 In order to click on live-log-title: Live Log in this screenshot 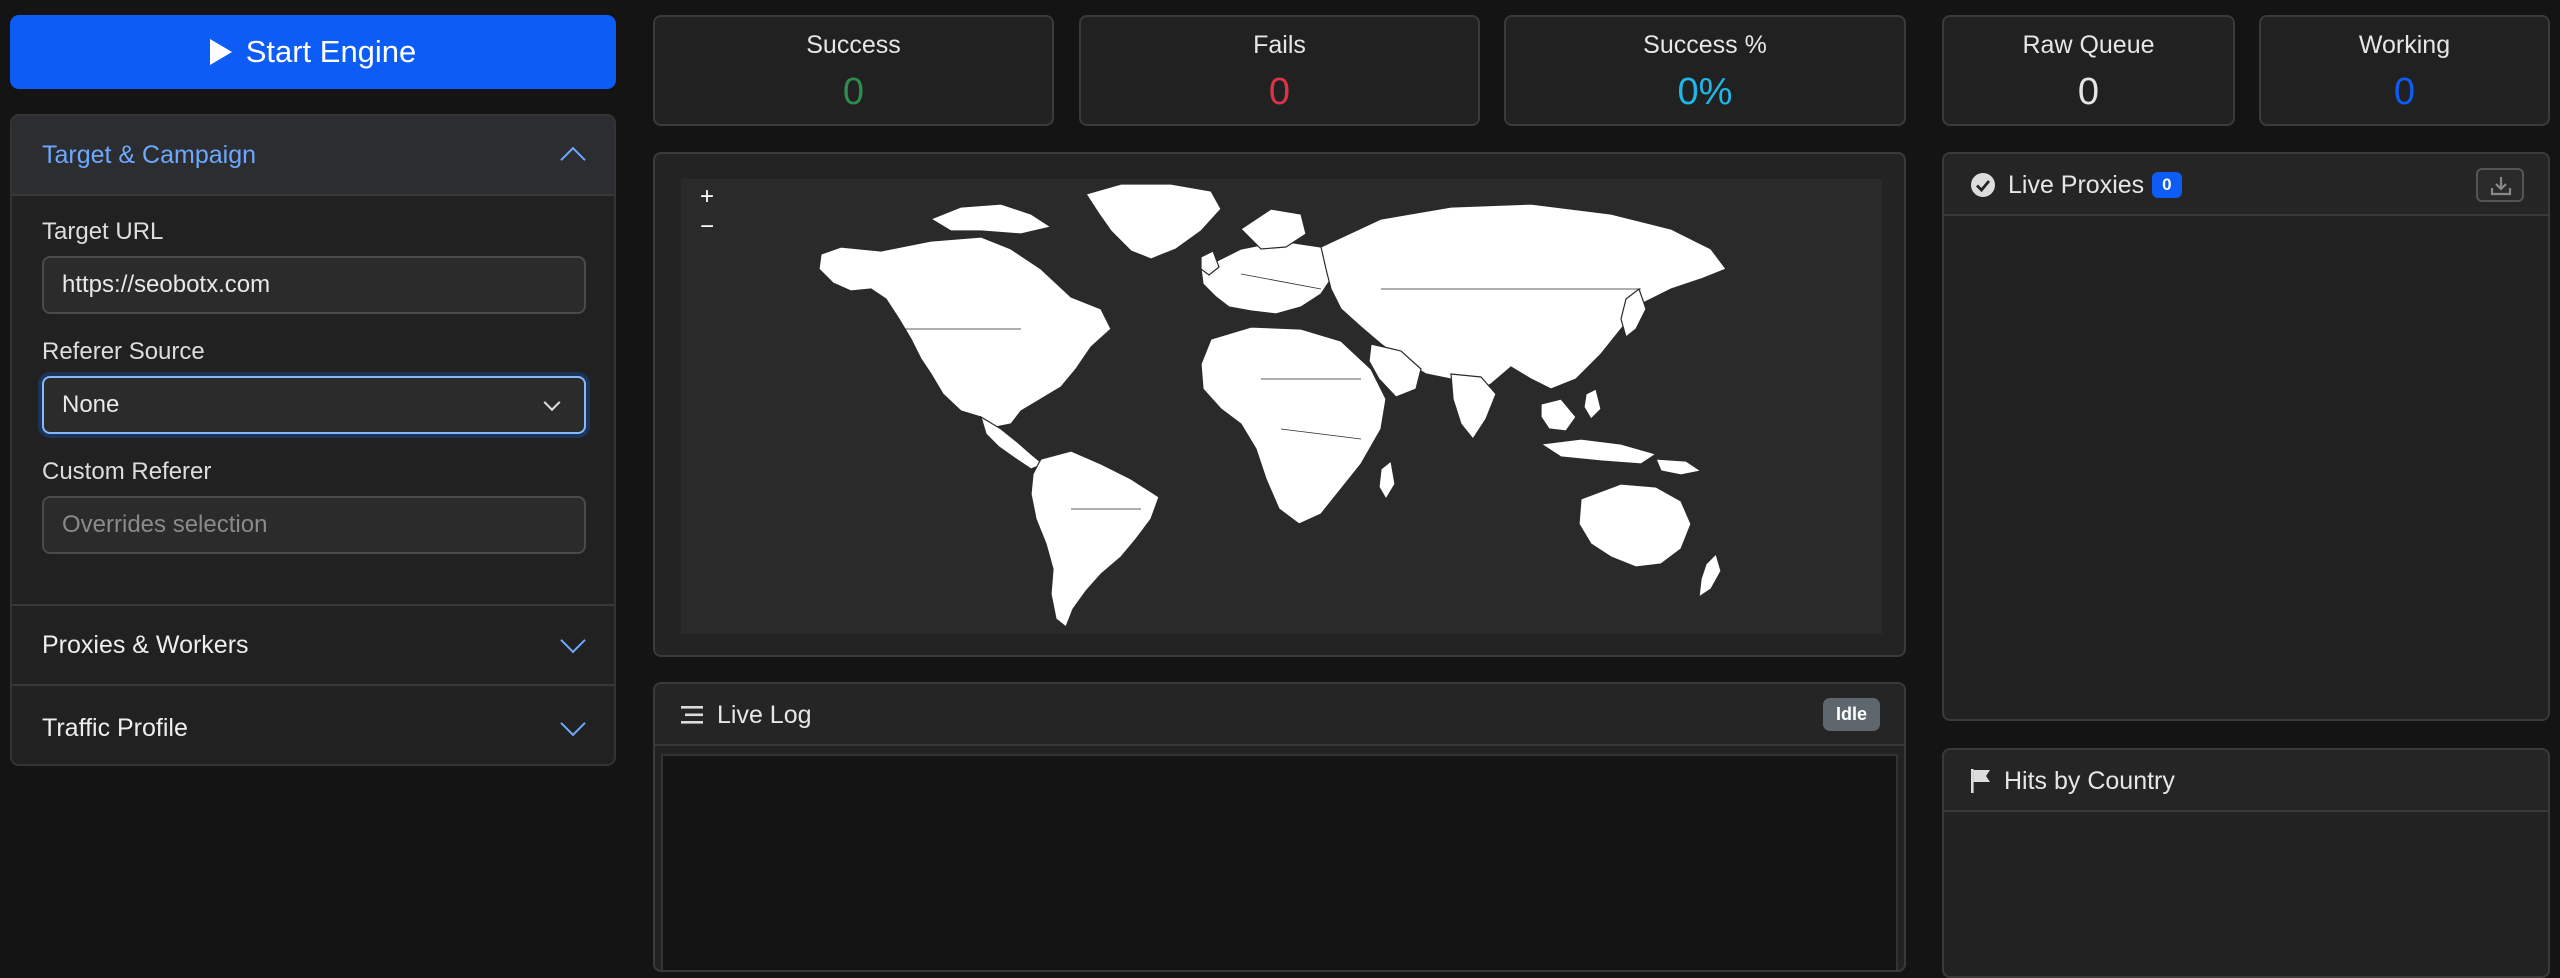, I will do `click(764, 715)`.